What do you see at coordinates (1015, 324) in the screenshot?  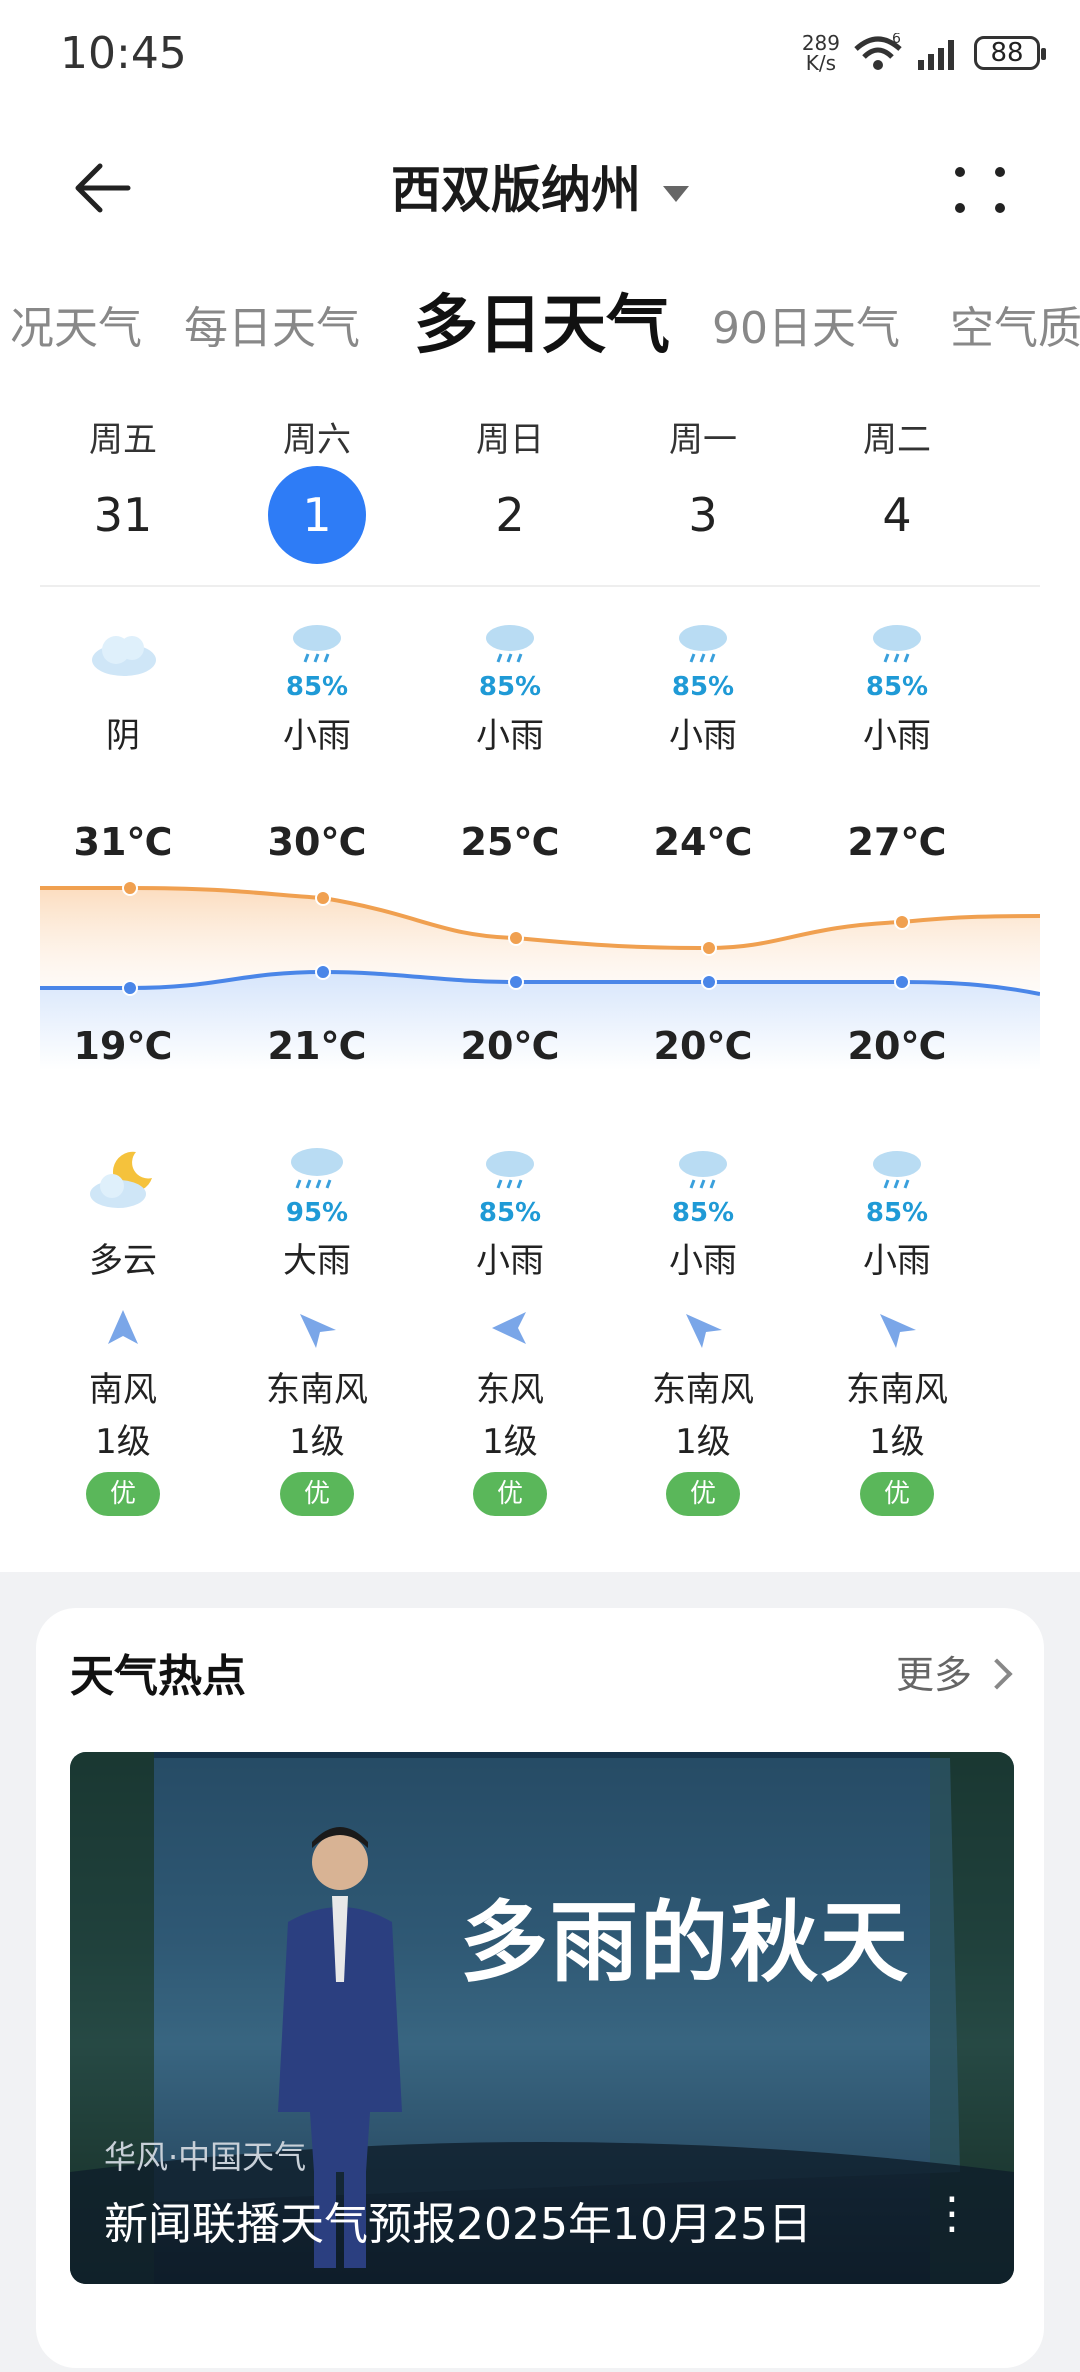 I see `tab-air-quality: 空气质` at bounding box center [1015, 324].